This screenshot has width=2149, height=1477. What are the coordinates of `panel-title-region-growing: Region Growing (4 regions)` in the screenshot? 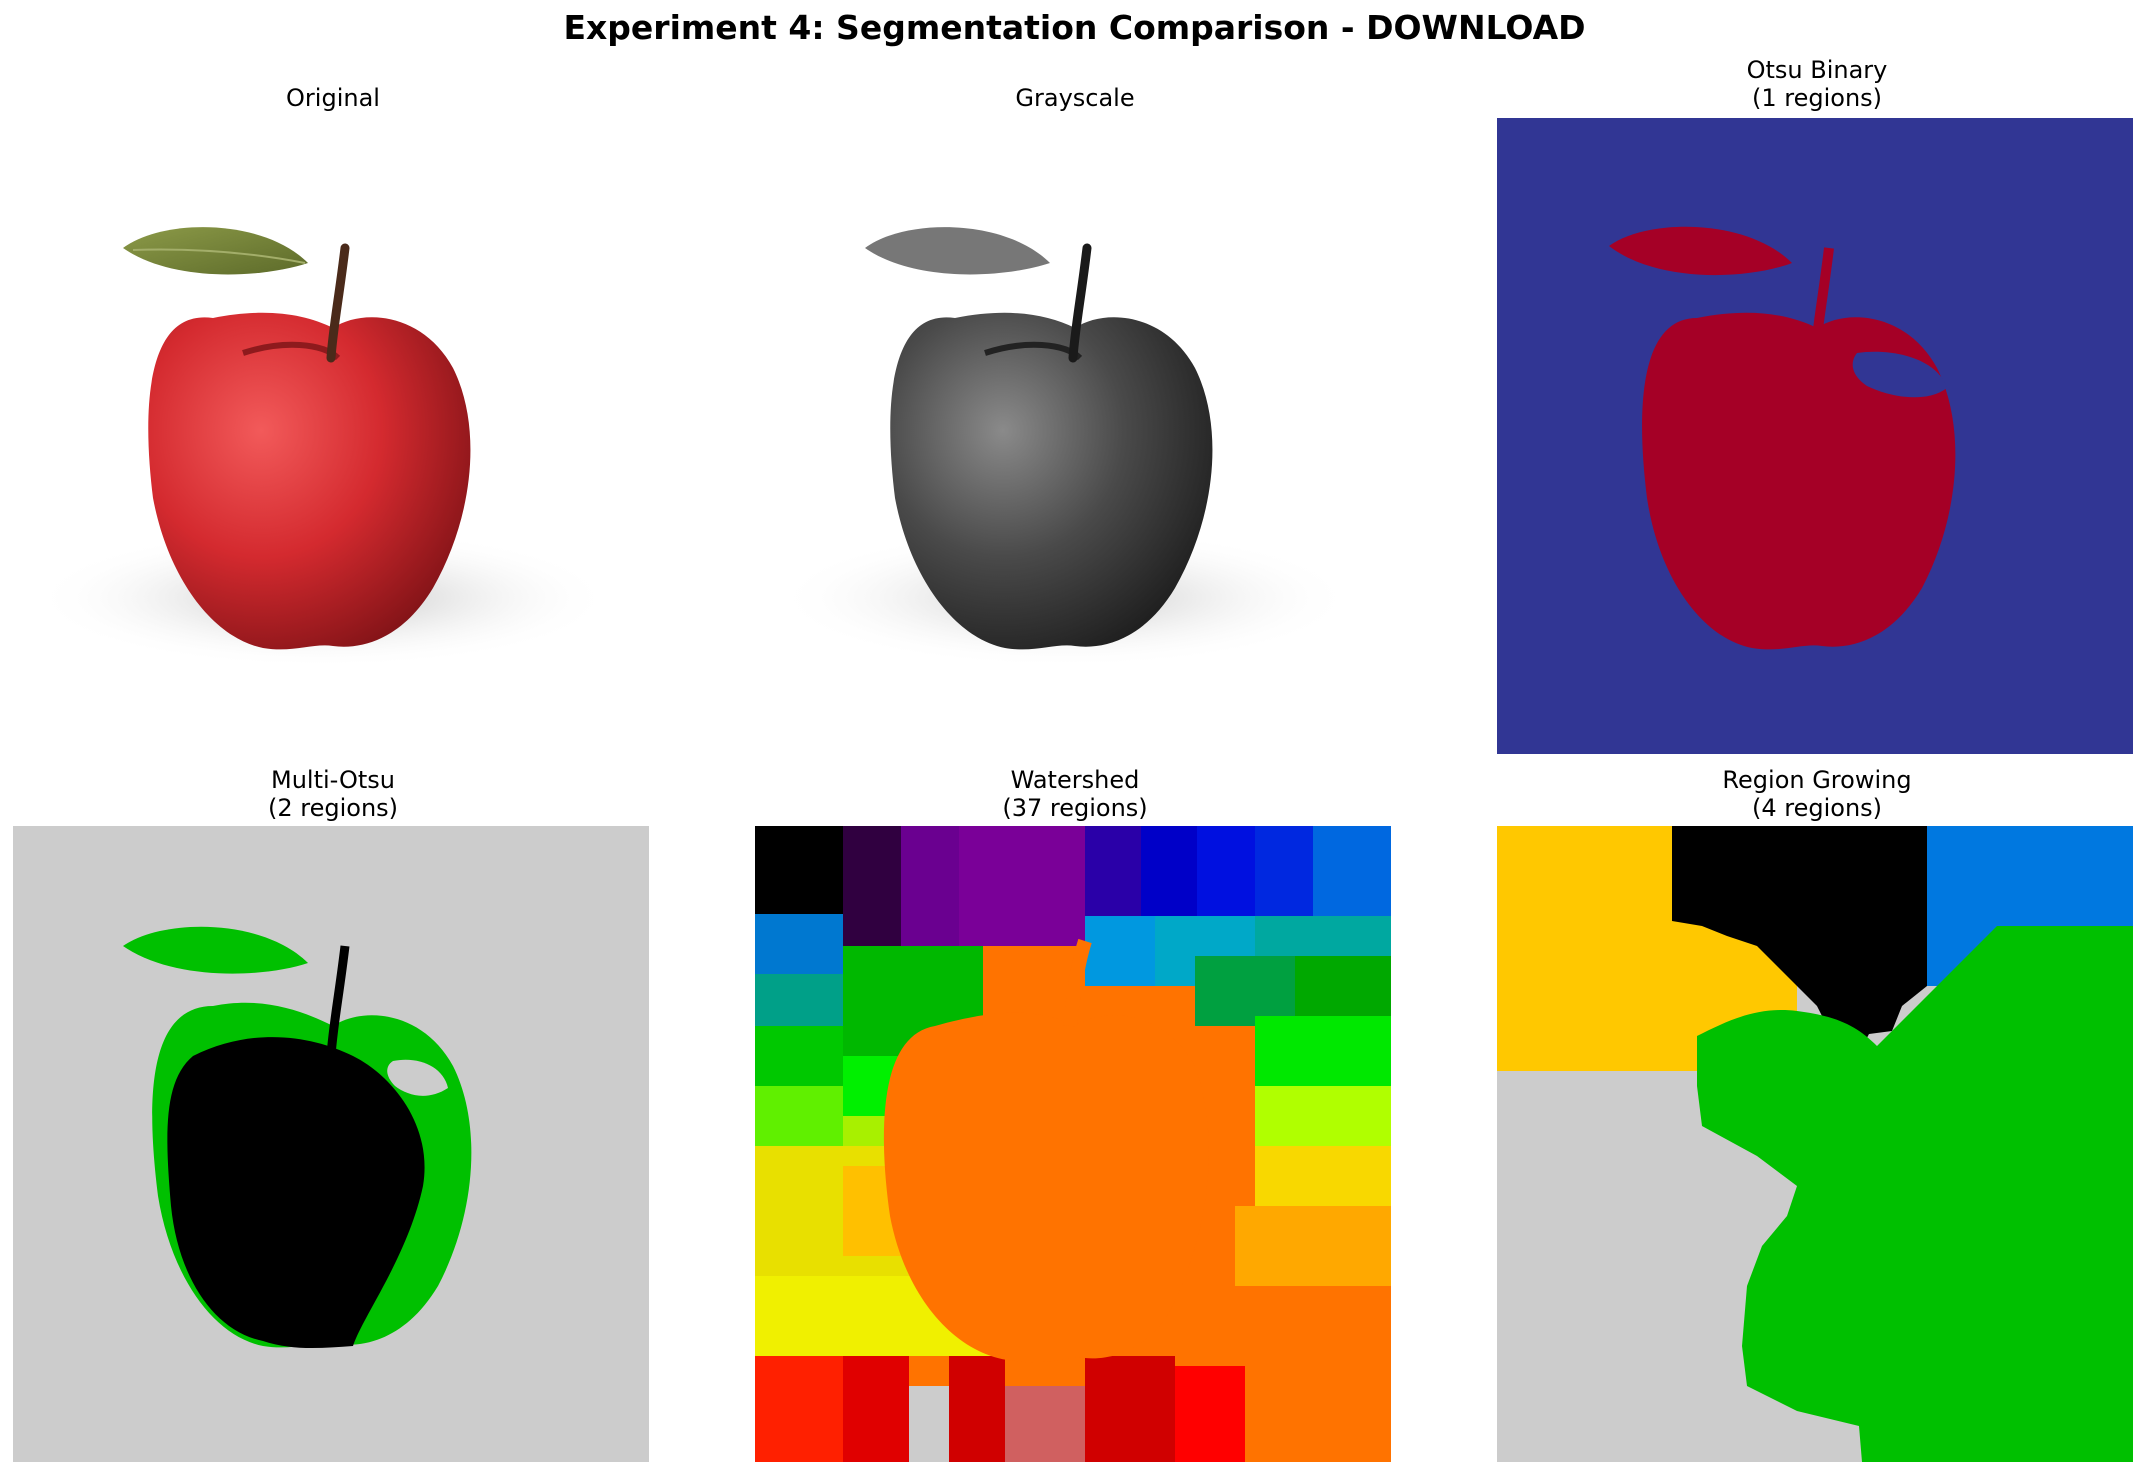 It's located at (1817, 794).